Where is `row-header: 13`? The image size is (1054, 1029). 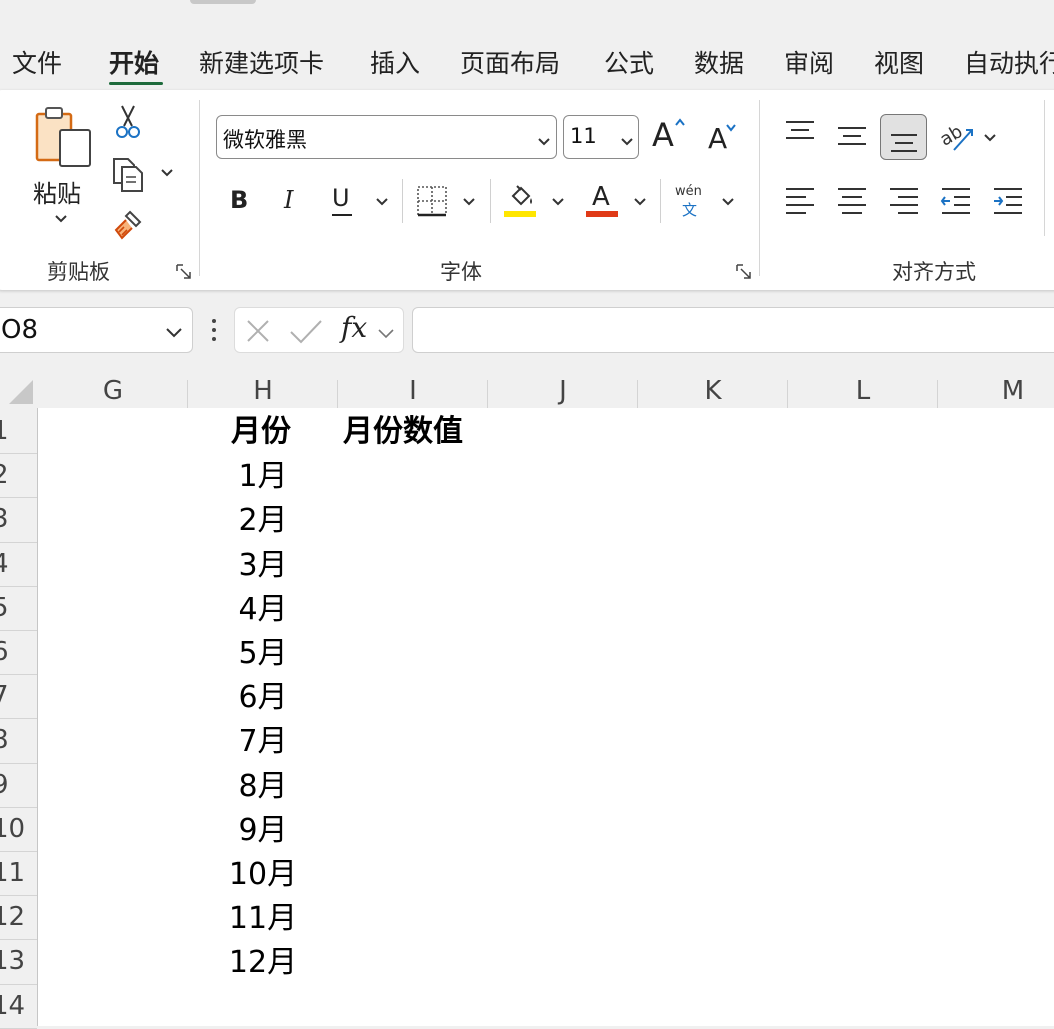
row-header: 13 is located at coordinates (12, 961).